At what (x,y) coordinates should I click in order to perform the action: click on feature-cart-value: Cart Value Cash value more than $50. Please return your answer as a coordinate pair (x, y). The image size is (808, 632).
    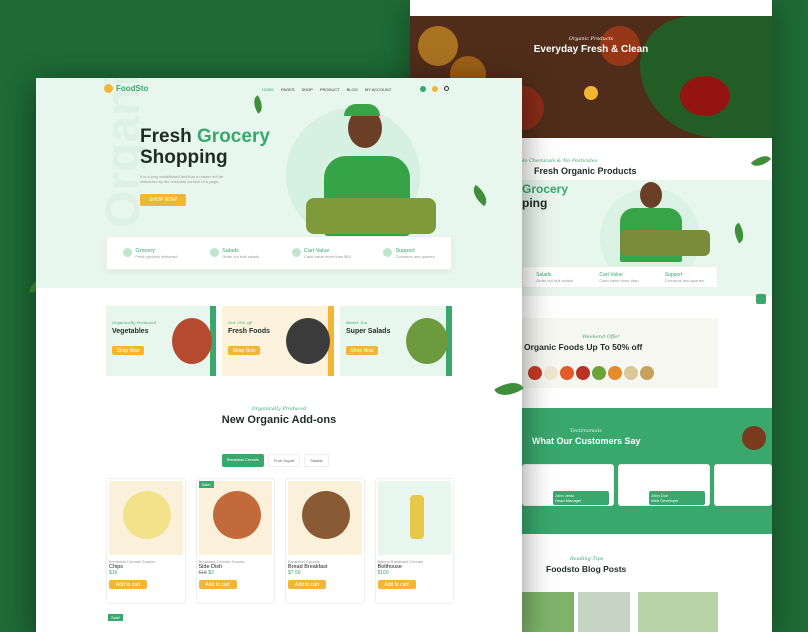
    Looking at the image, I should click on (321, 253).